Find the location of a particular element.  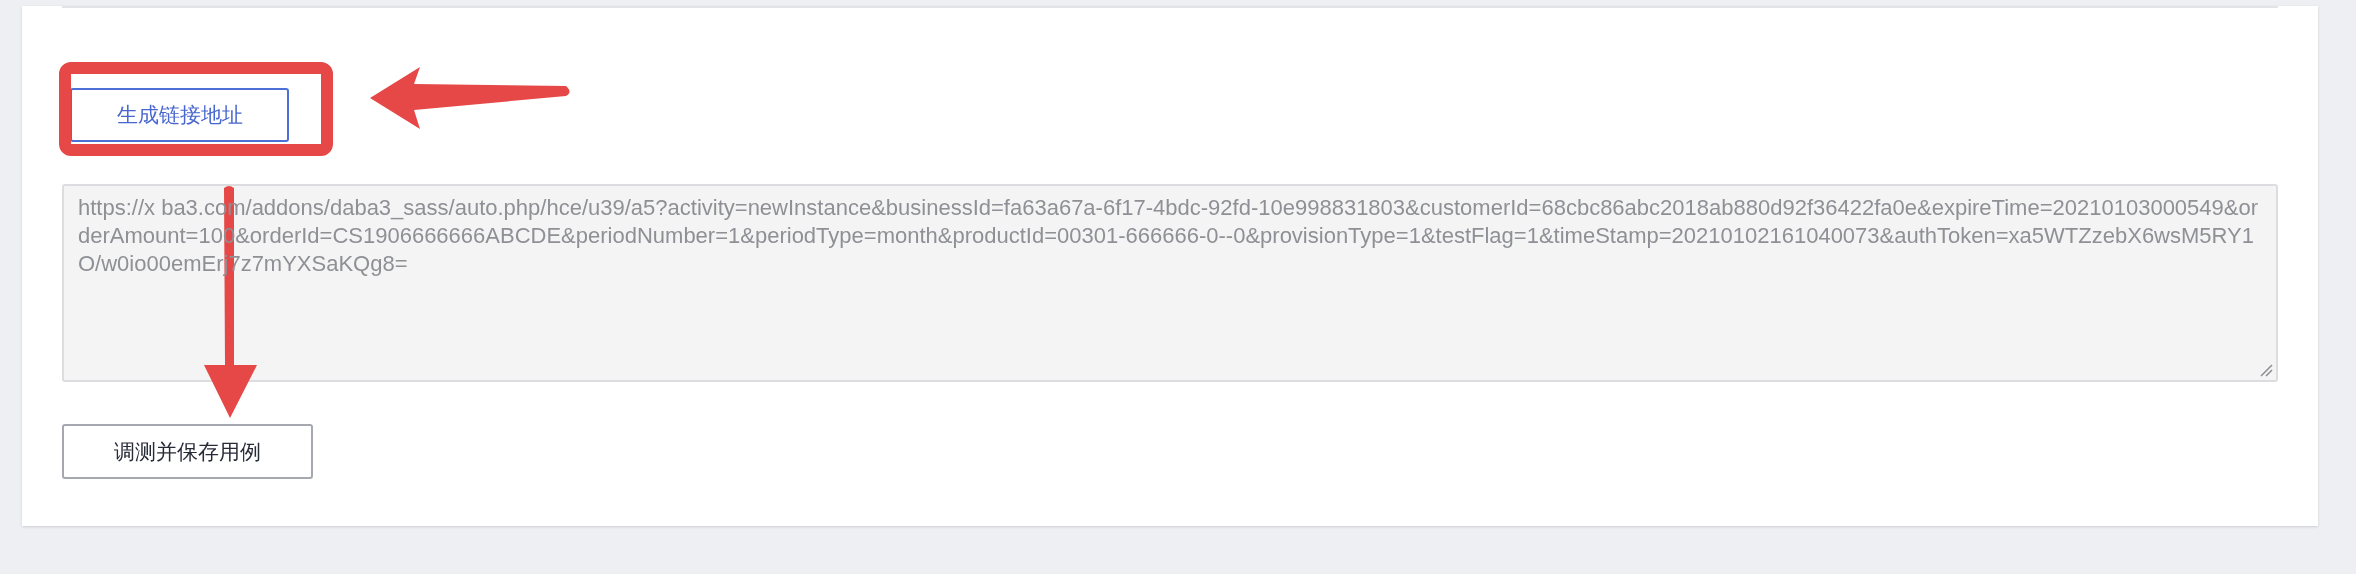

generate-link-button: 生成链接地址 is located at coordinates (179, 115).